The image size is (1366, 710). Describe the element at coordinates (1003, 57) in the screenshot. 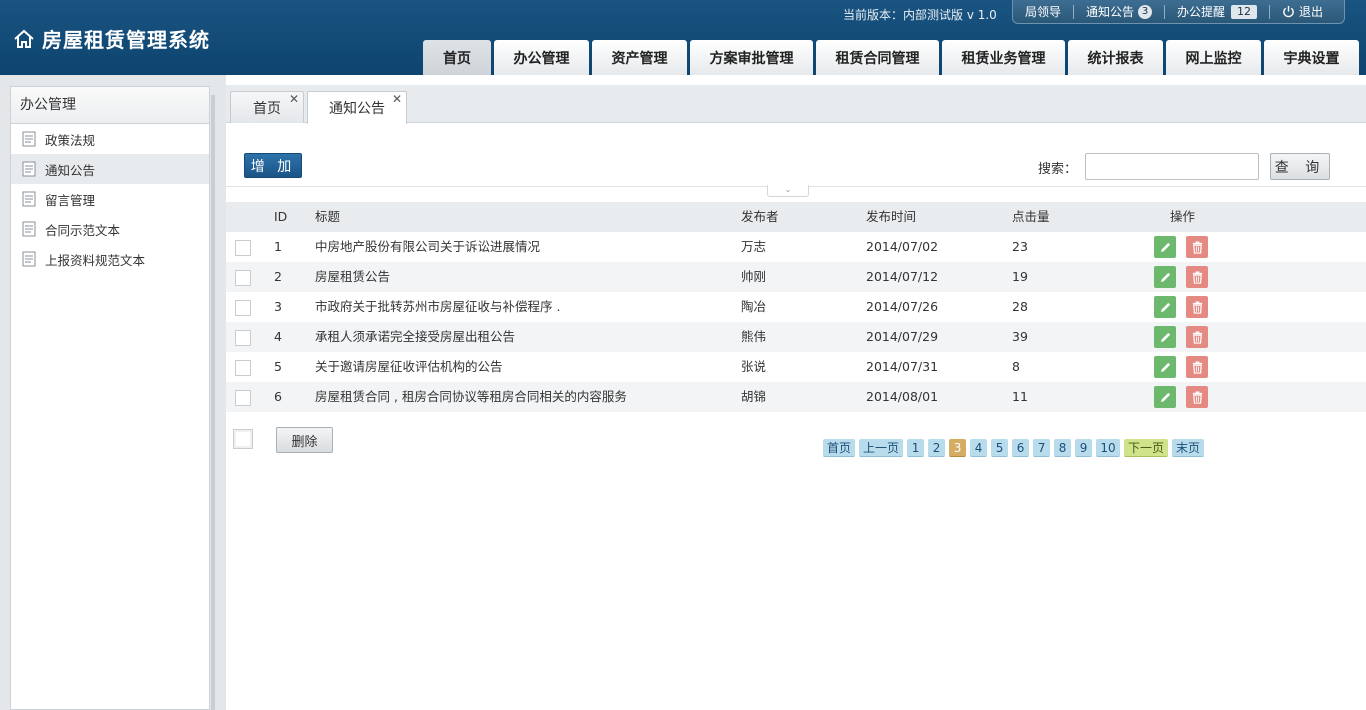

I see `nav-lease-business: 租赁业务管理` at that location.